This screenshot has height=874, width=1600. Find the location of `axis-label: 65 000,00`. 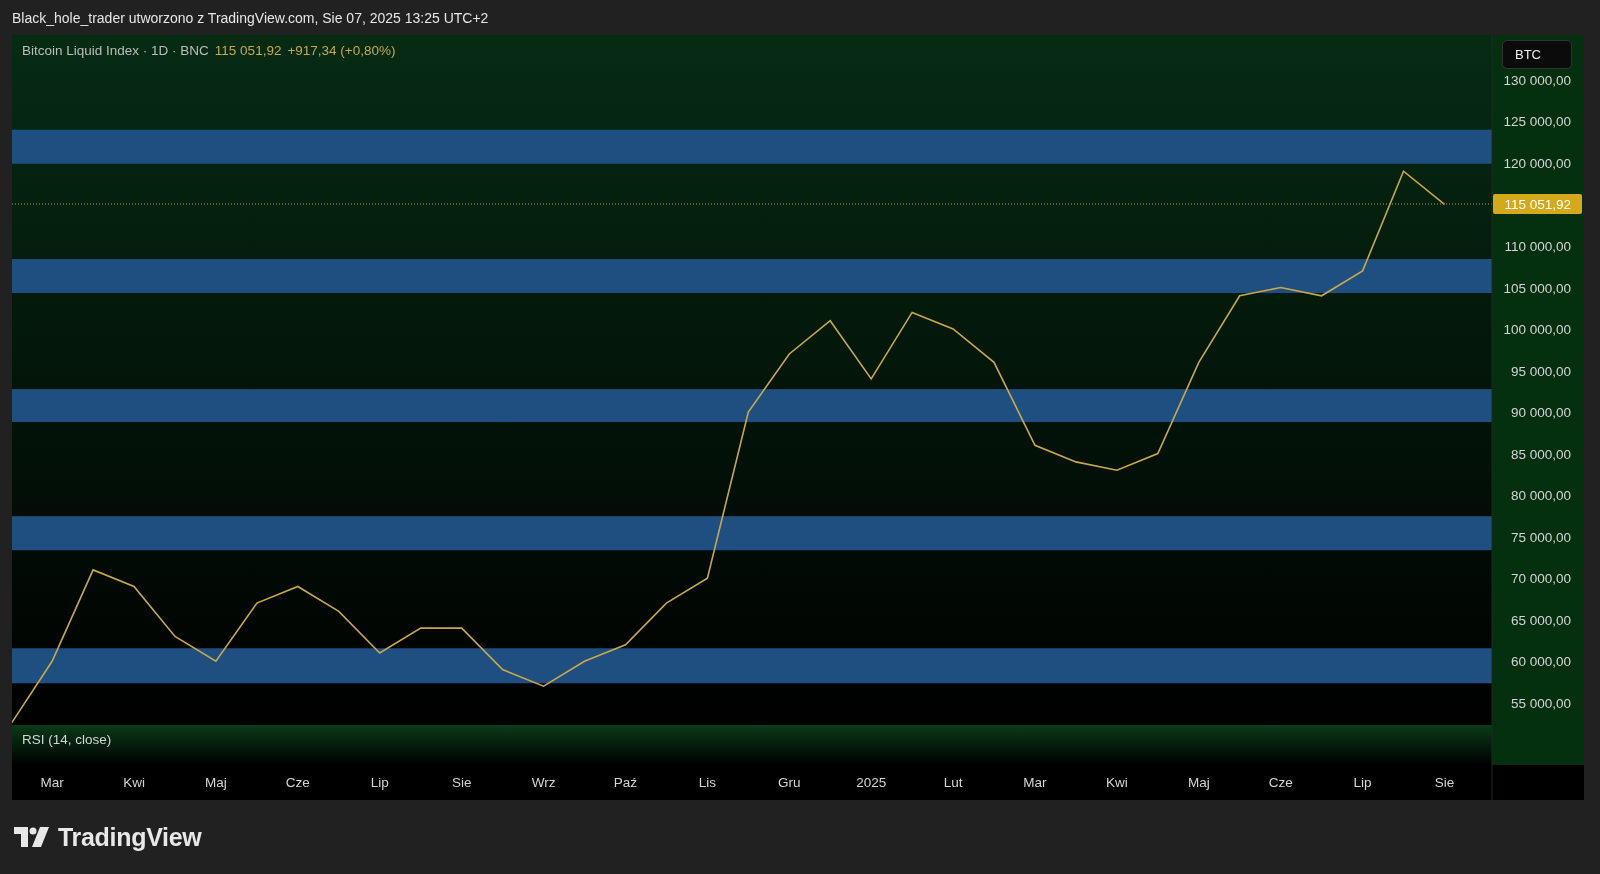

axis-label: 65 000,00 is located at coordinates (1540, 620).